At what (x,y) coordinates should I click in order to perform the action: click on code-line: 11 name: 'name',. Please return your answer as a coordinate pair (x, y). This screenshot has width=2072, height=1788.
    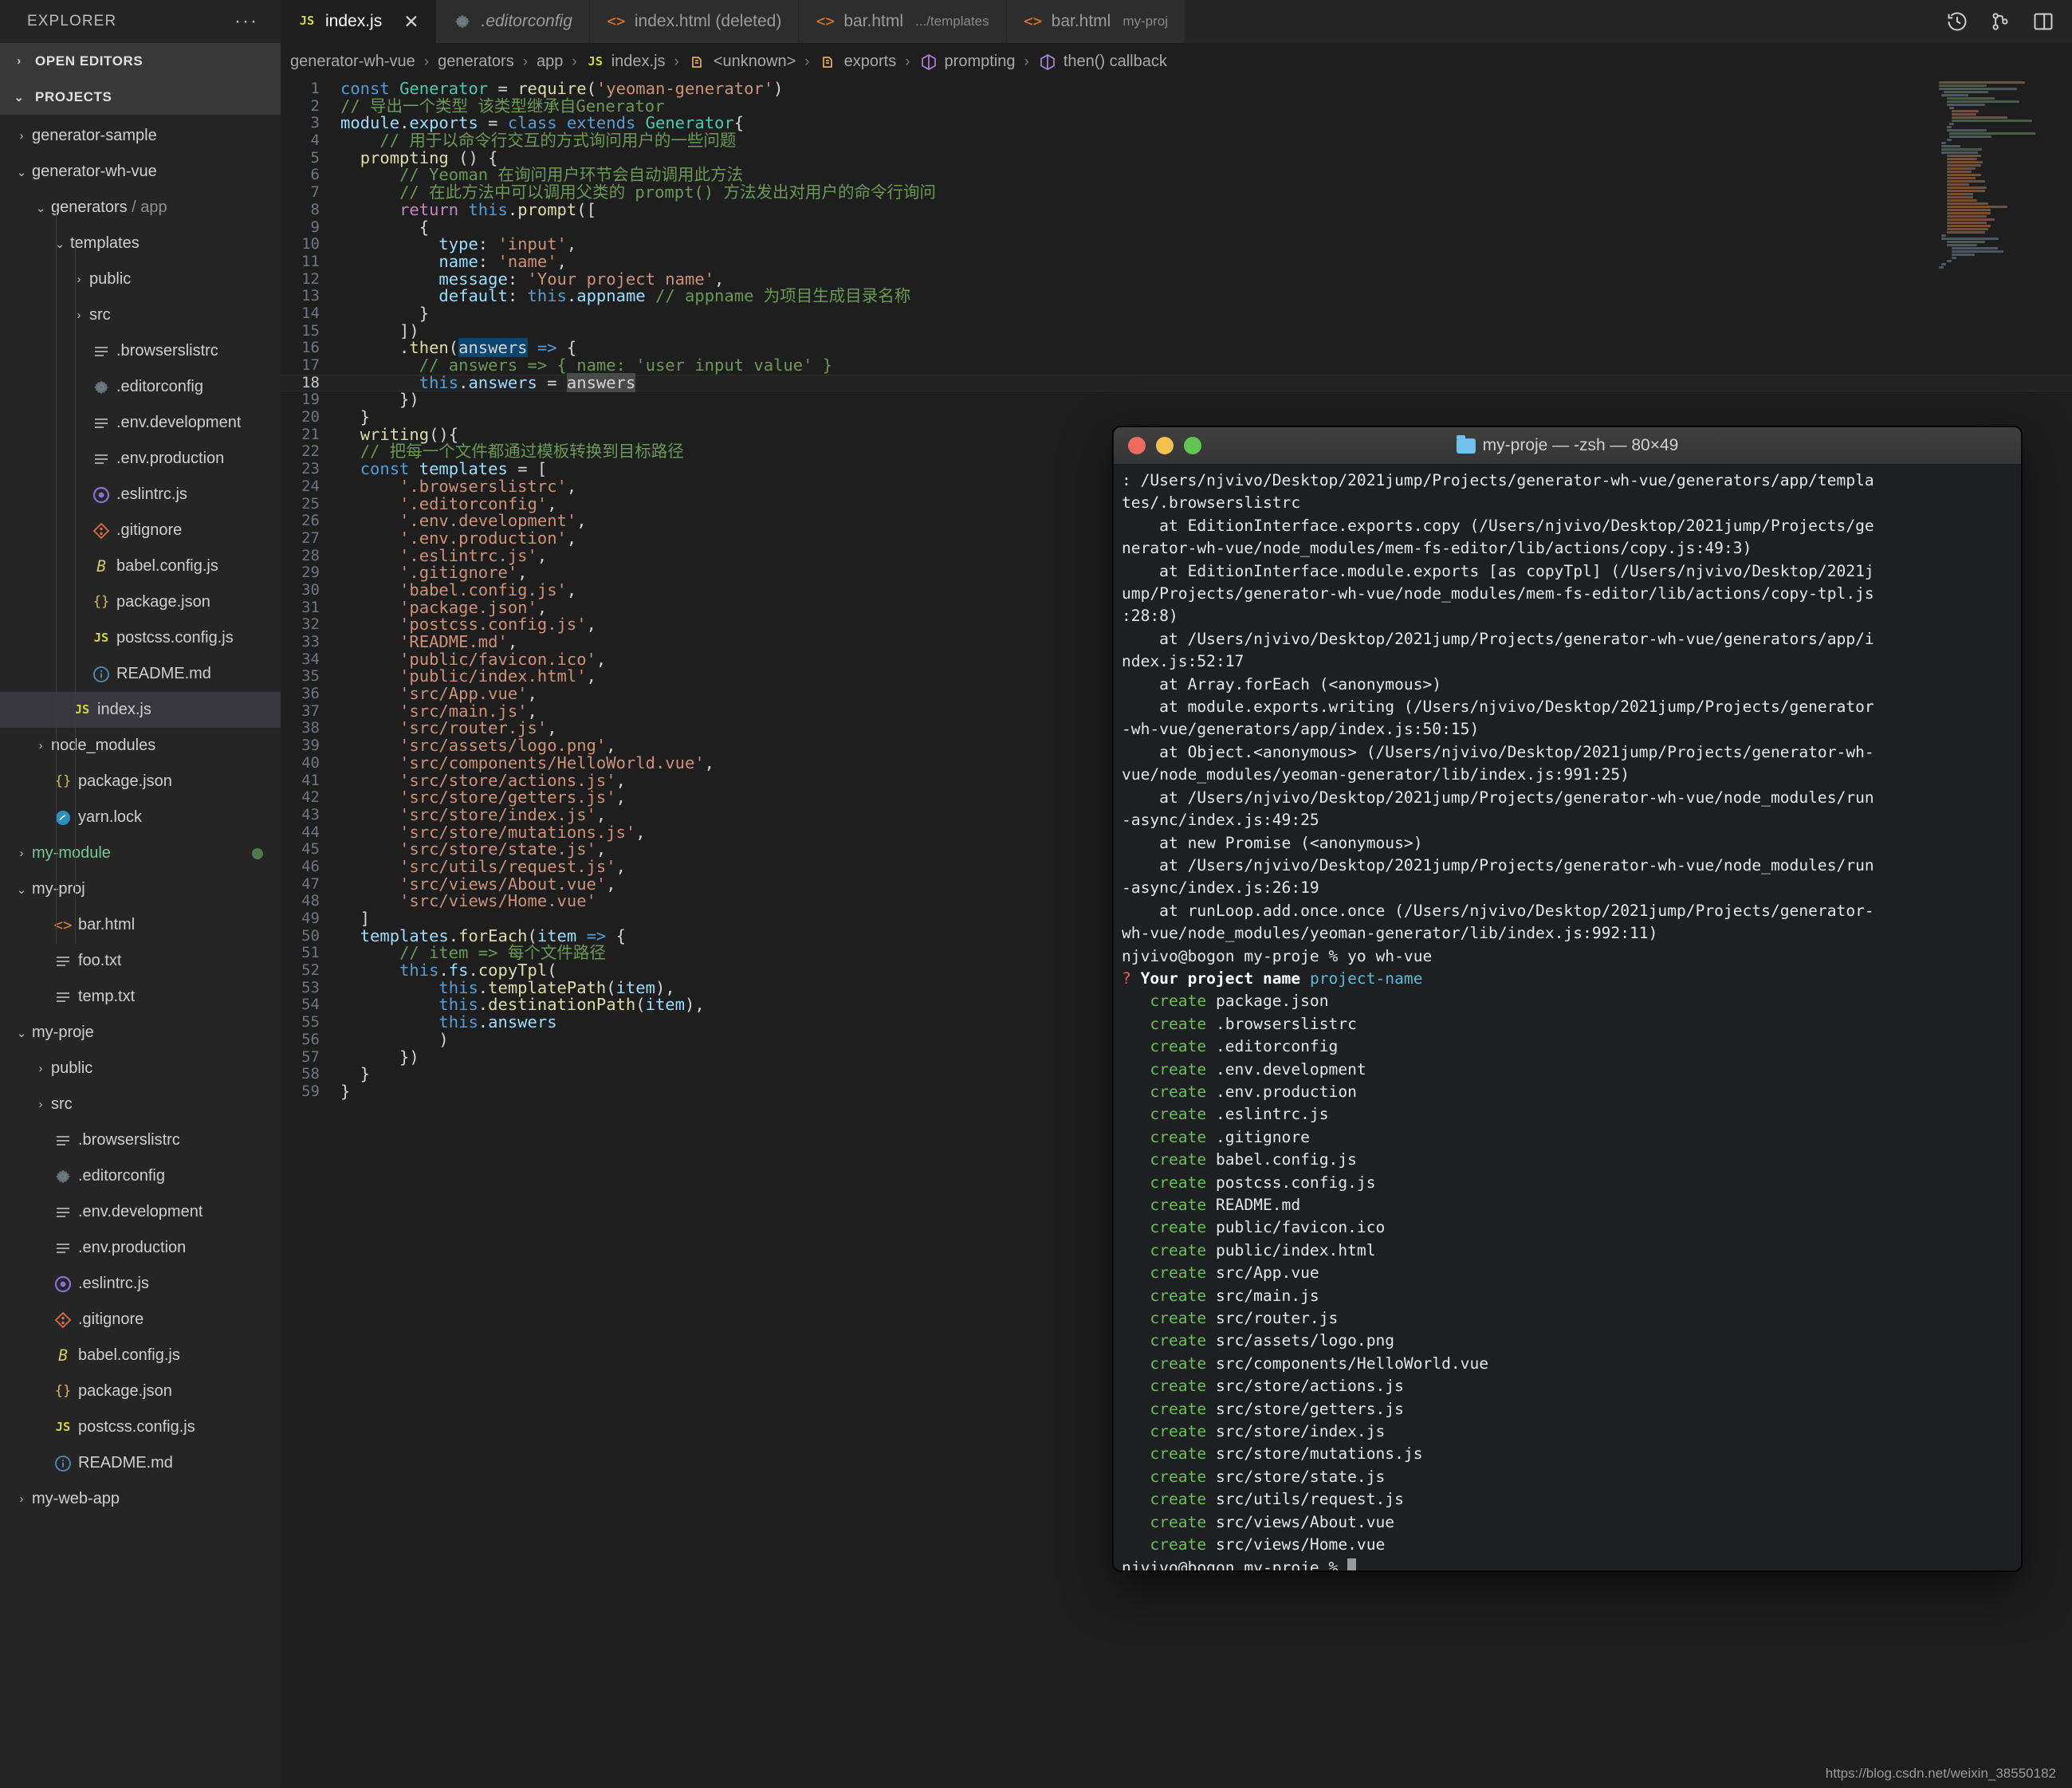
    Looking at the image, I should click on (1176, 262).